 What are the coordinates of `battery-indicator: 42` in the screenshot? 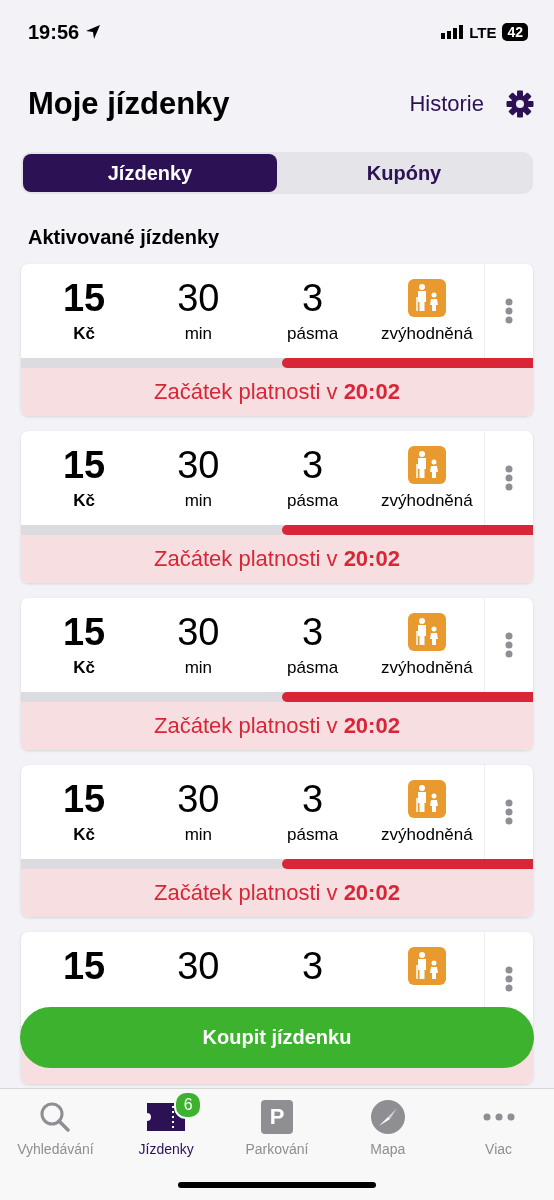 It's located at (515, 32).